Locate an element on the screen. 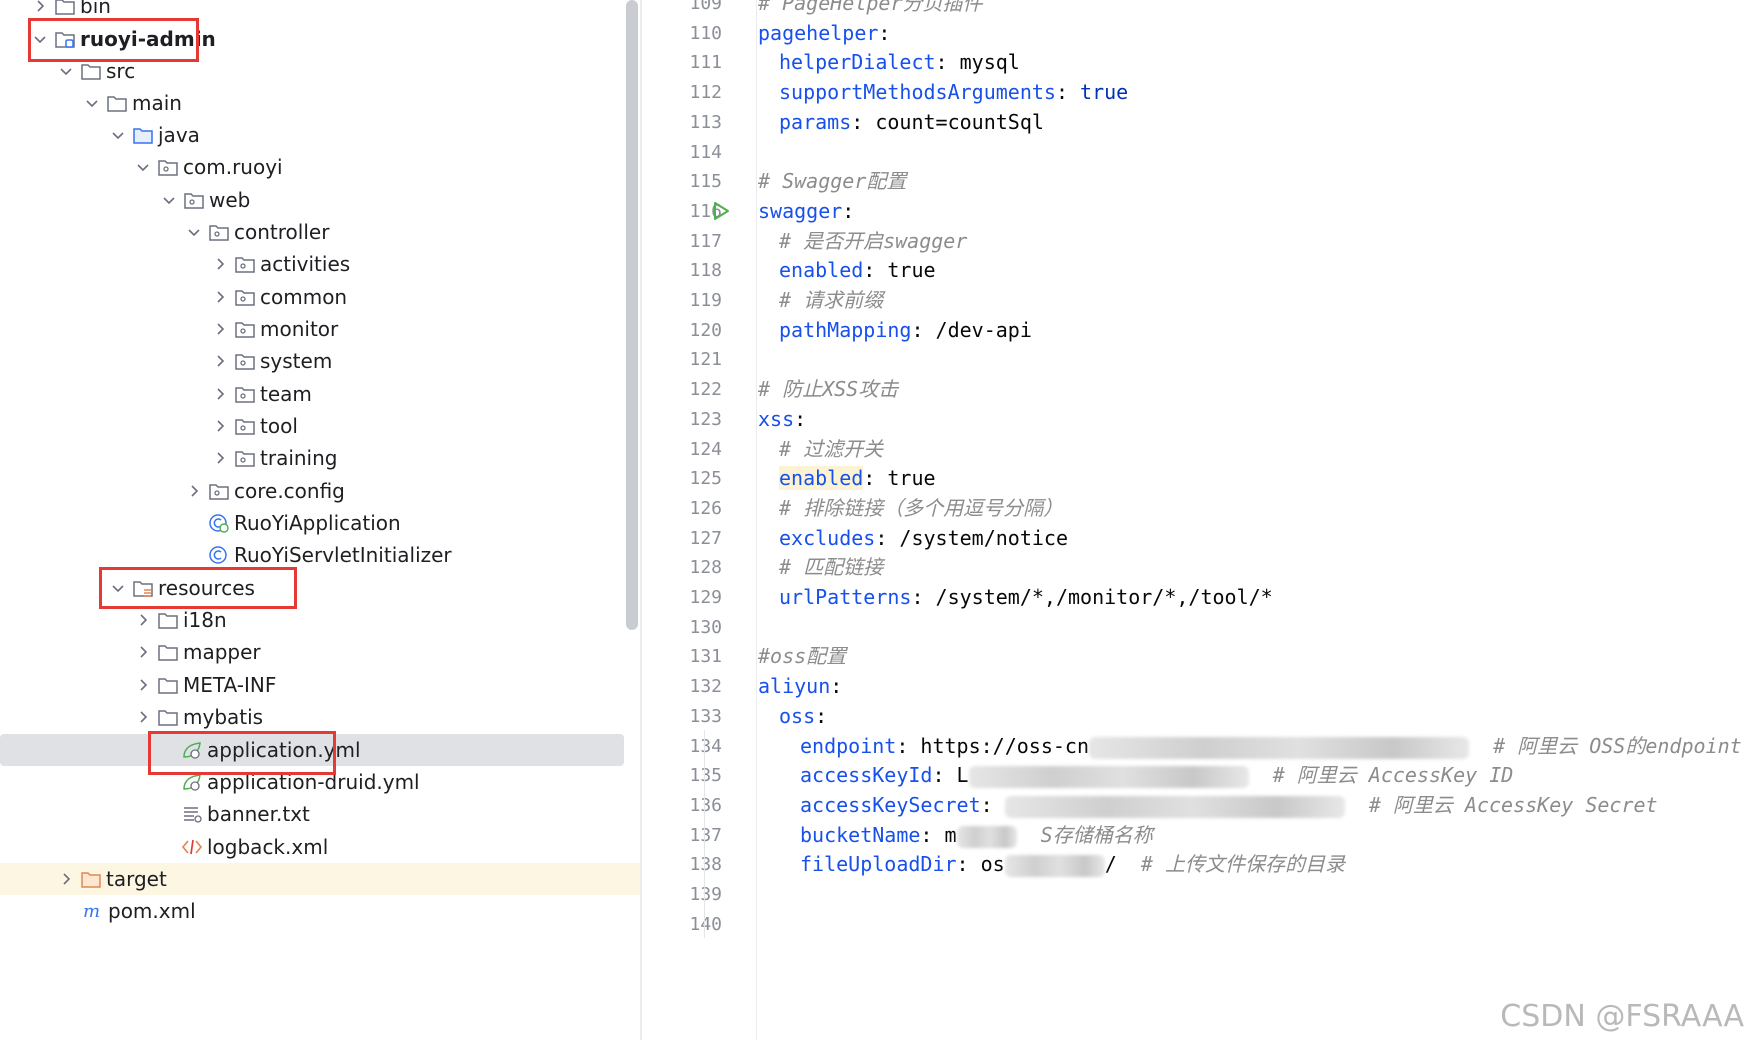  code-line: # 匹配链接 is located at coordinates (831, 567).